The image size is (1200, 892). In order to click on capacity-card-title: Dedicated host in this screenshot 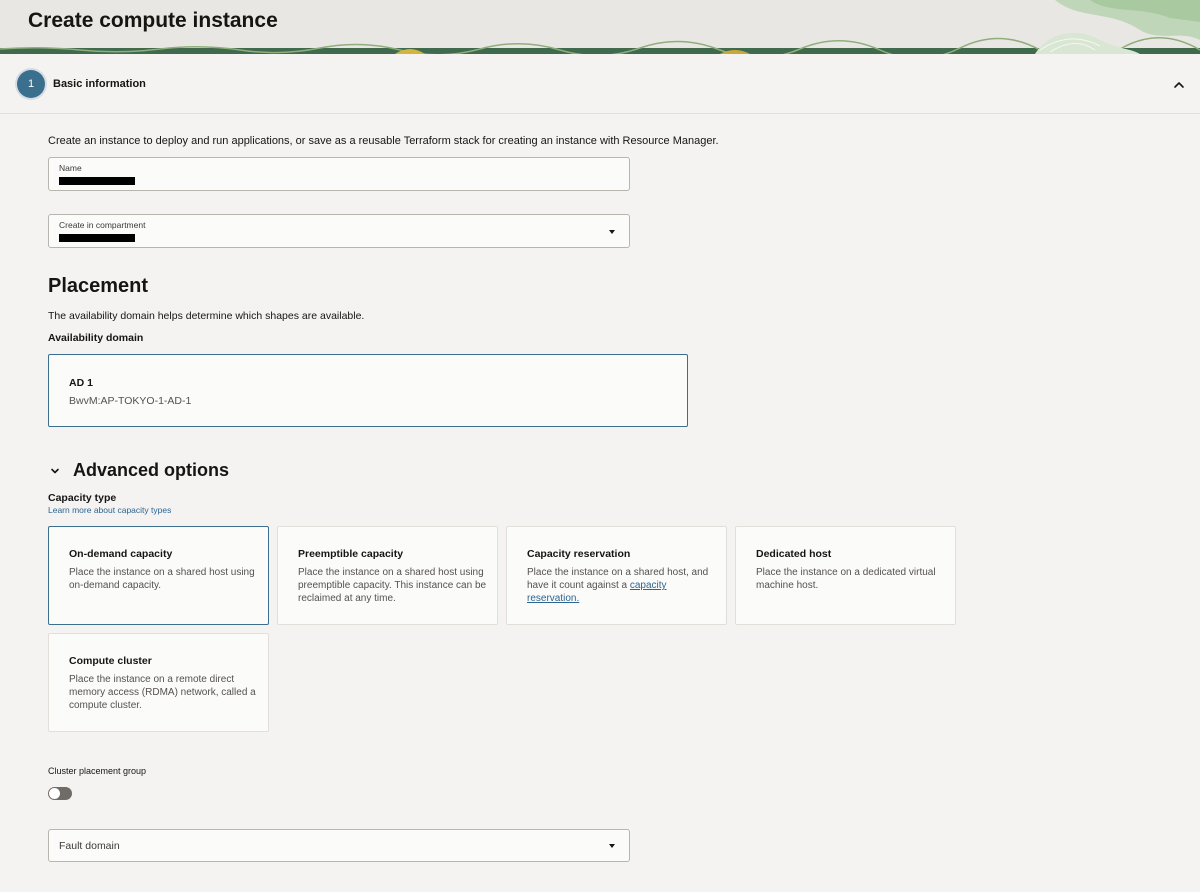, I will do `click(794, 554)`.